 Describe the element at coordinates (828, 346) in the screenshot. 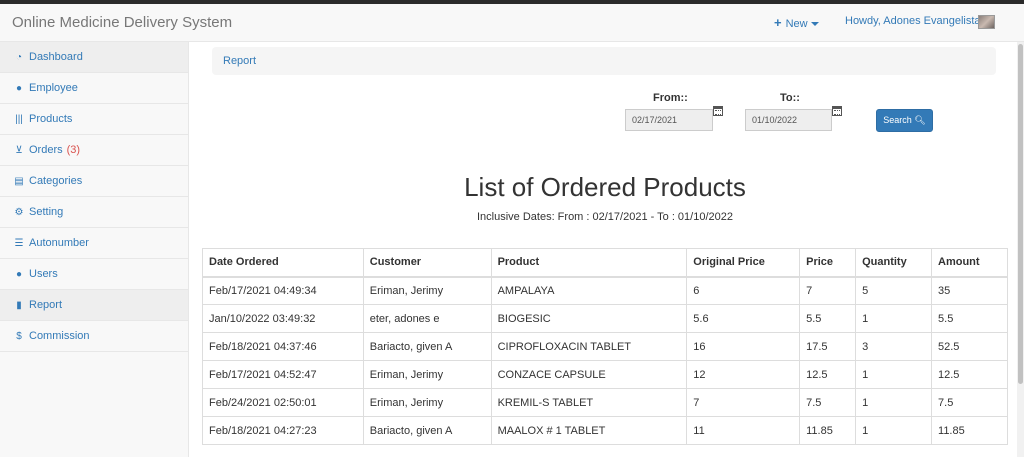

I see `cell-price: 17.5` at that location.